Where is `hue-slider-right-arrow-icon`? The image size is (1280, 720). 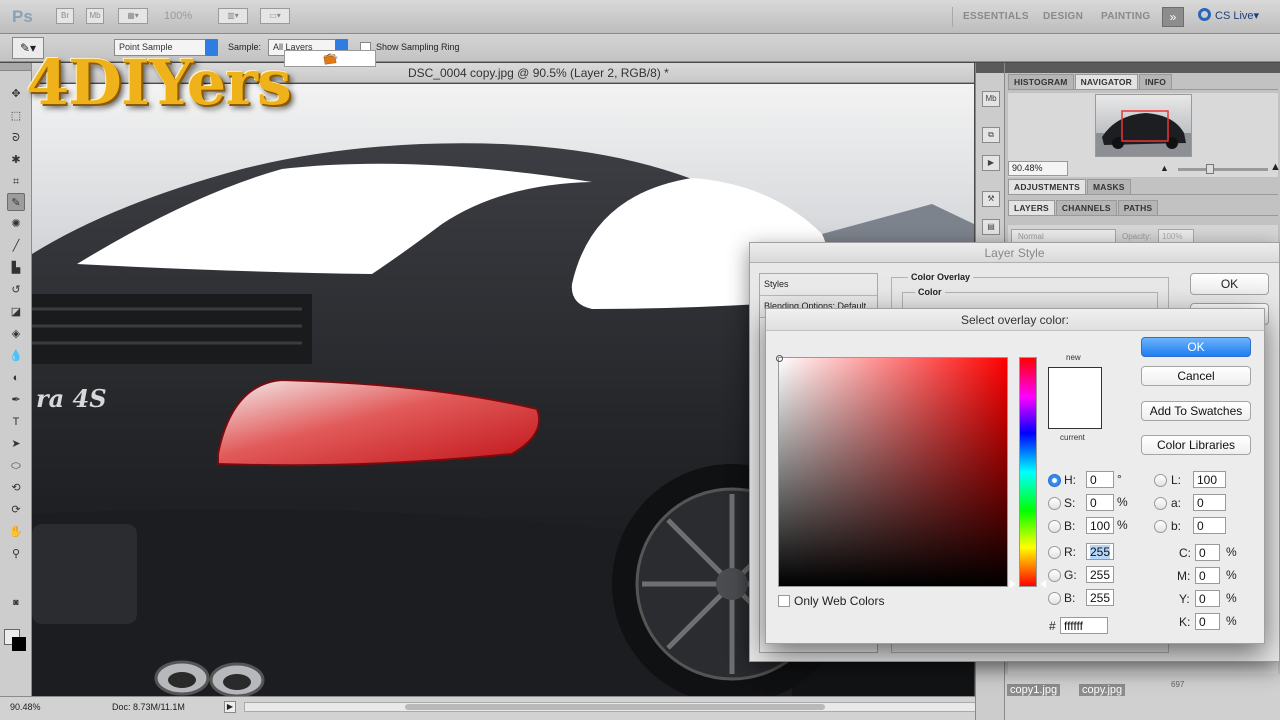 hue-slider-right-arrow-icon is located at coordinates (1043, 584).